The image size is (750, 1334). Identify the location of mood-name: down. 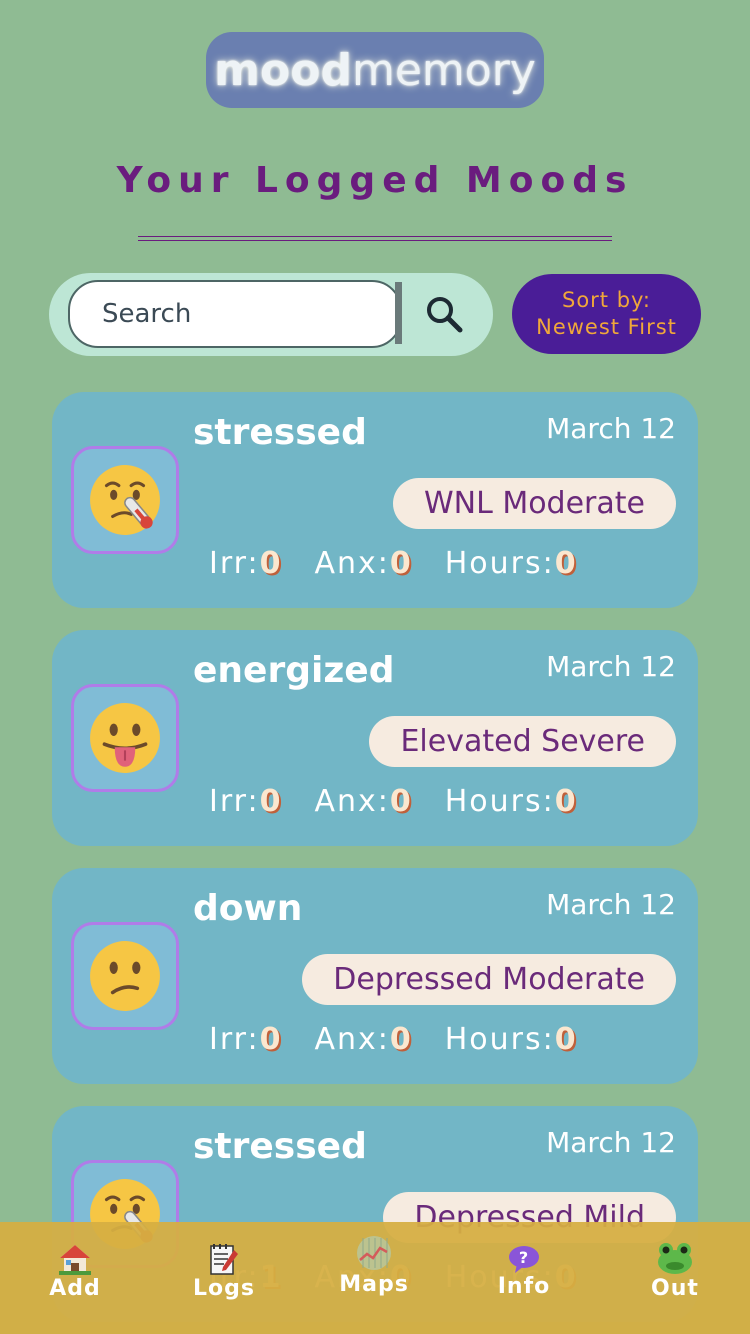
(248, 908).